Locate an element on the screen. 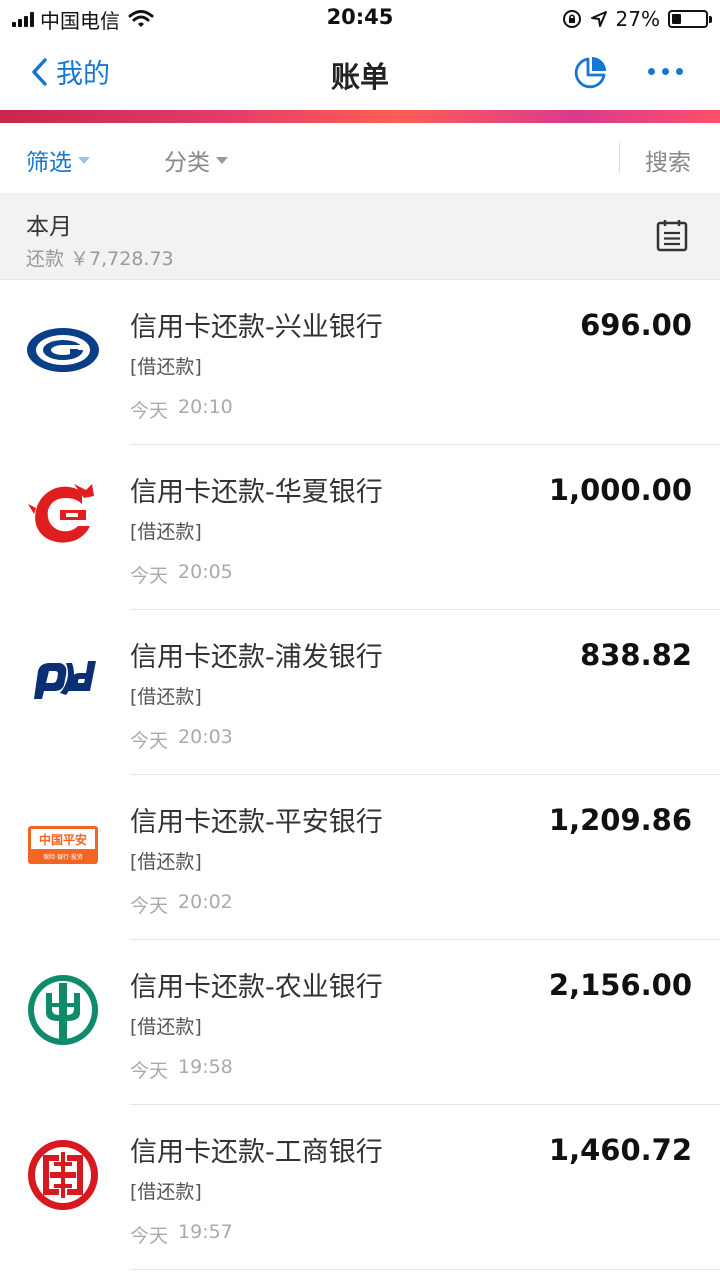  page-title: 账单 is located at coordinates (359, 77).